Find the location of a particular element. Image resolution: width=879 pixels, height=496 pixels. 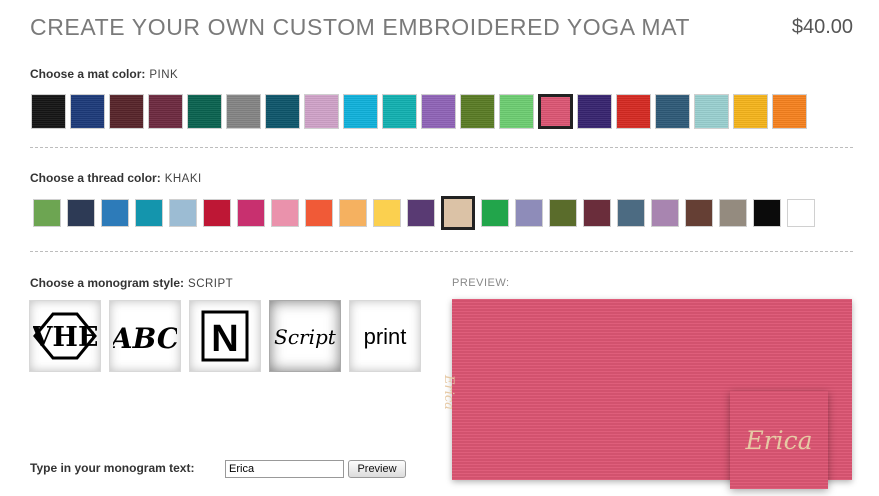

monogram-style-options: VHE ABC N Script print is located at coordinates (225, 336).